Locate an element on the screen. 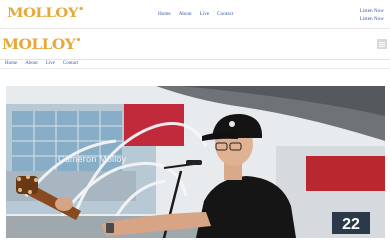  hamburger-icon is located at coordinates (382, 44).